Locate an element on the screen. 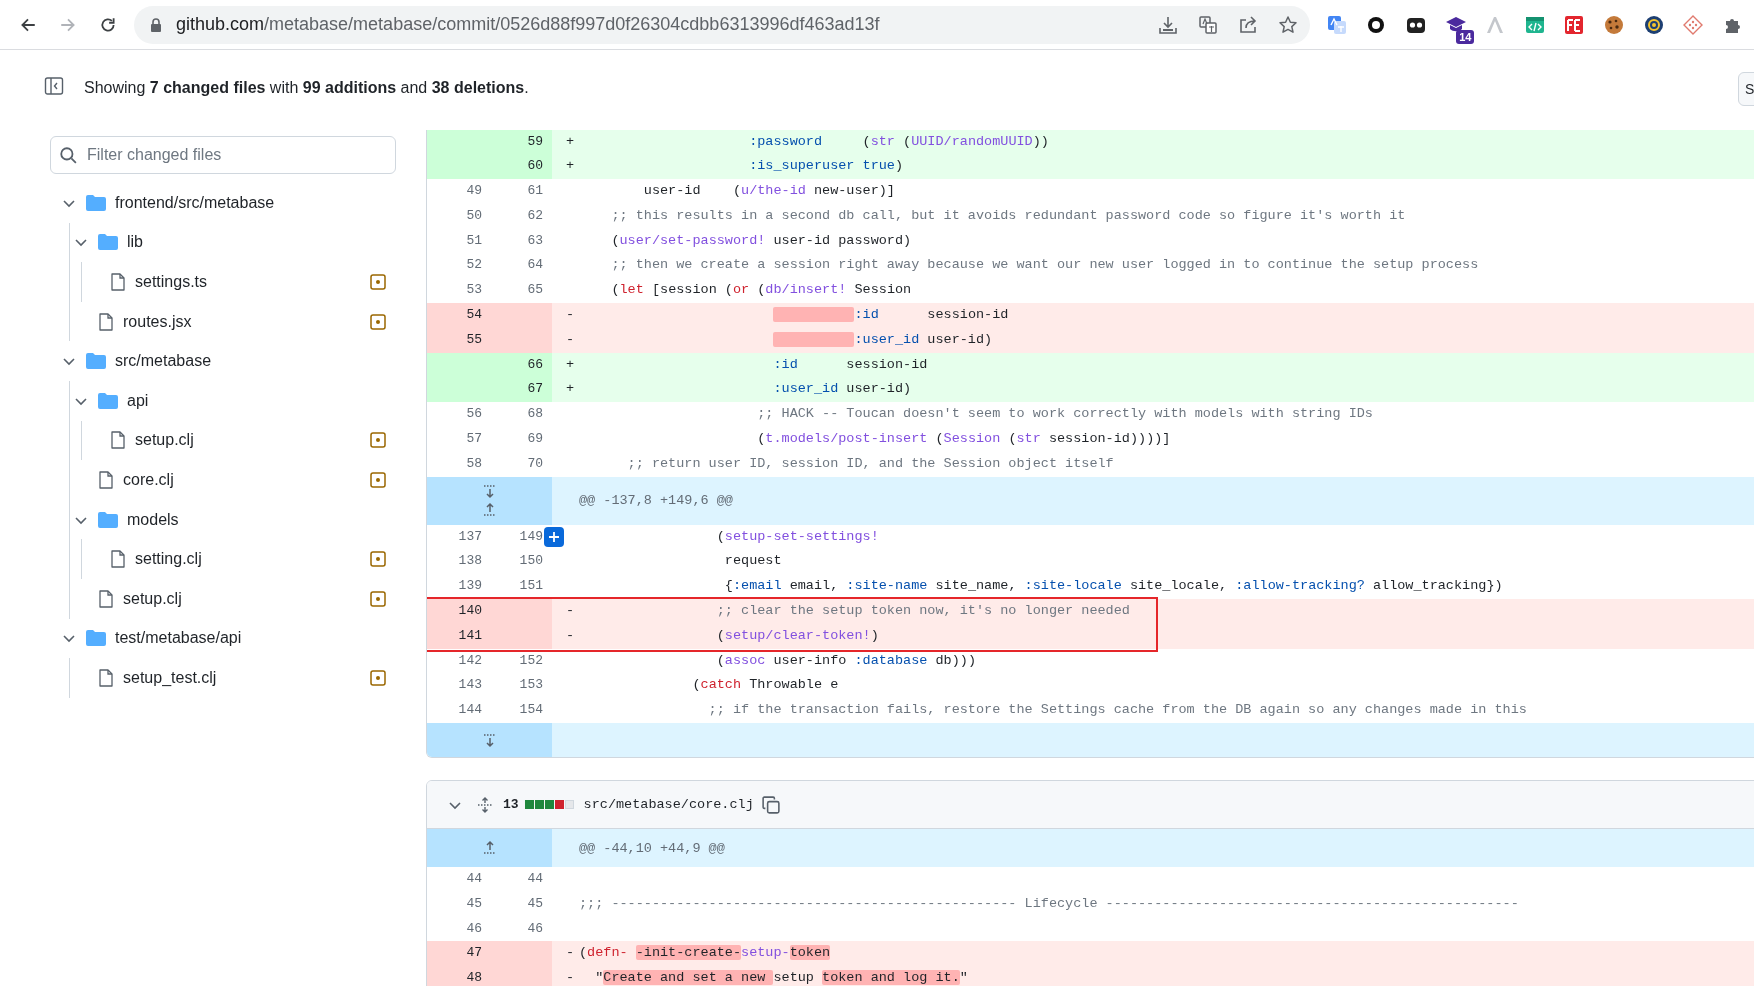  globe-icon is located at coordinates (1653, 24).